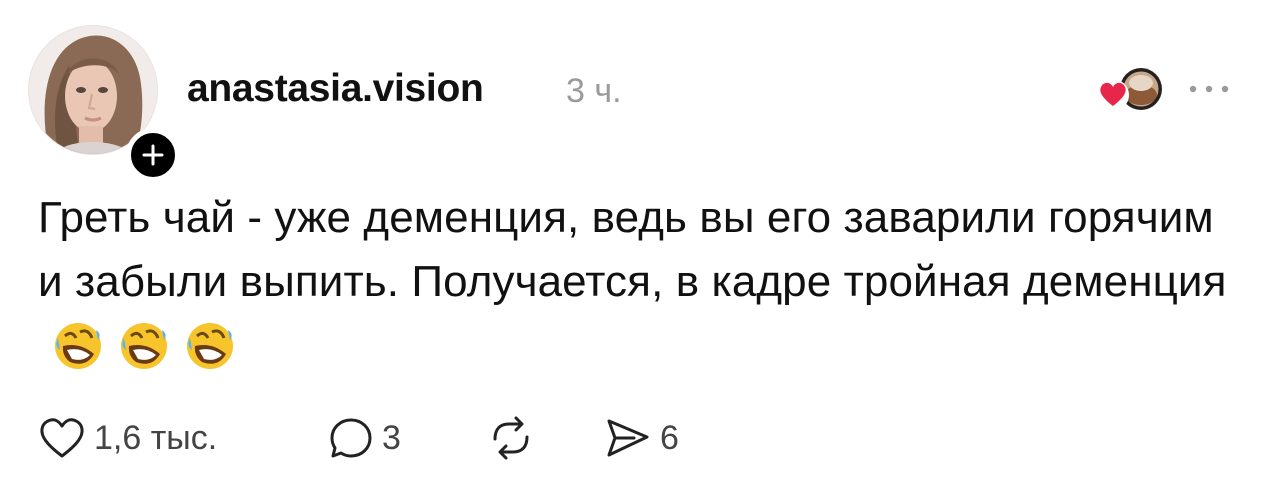 The image size is (1280, 503). I want to click on like-count: 1,6 тыс., so click(156, 438).